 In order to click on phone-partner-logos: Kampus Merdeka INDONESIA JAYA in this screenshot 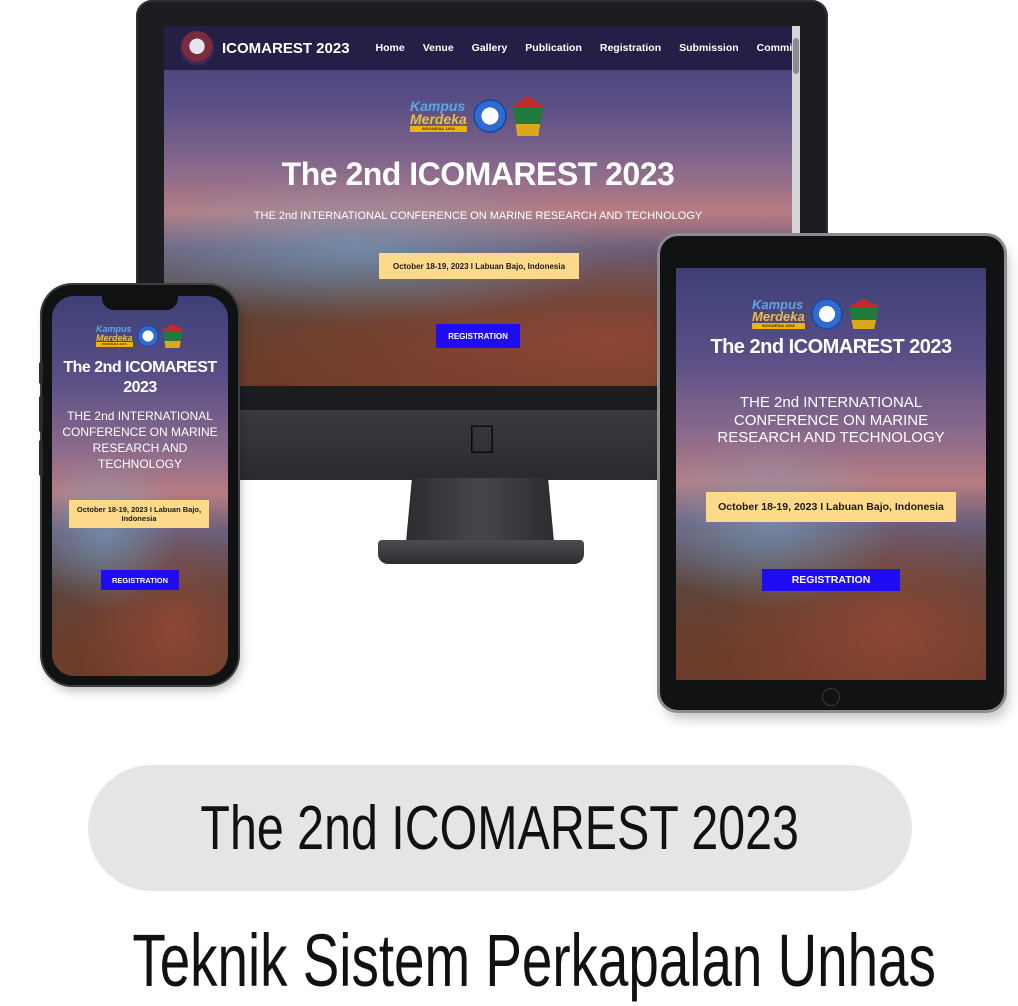, I will do `click(139, 336)`.